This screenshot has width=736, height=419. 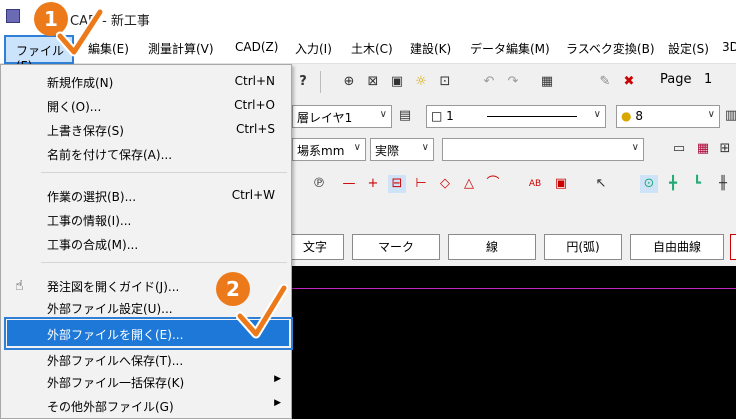 What do you see at coordinates (629, 82) in the screenshot?
I see `delete-icon: ✖` at bounding box center [629, 82].